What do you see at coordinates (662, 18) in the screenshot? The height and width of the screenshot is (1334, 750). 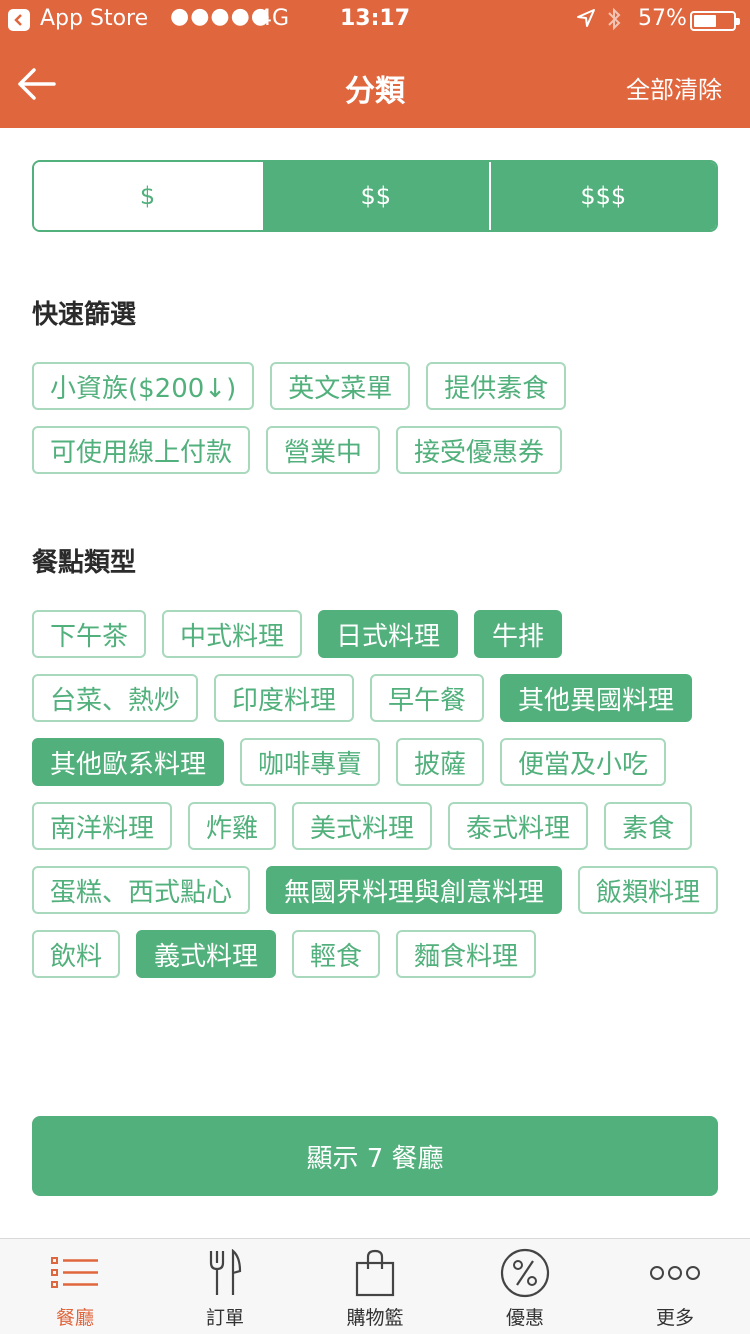 I see `battery-percent: 57%` at bounding box center [662, 18].